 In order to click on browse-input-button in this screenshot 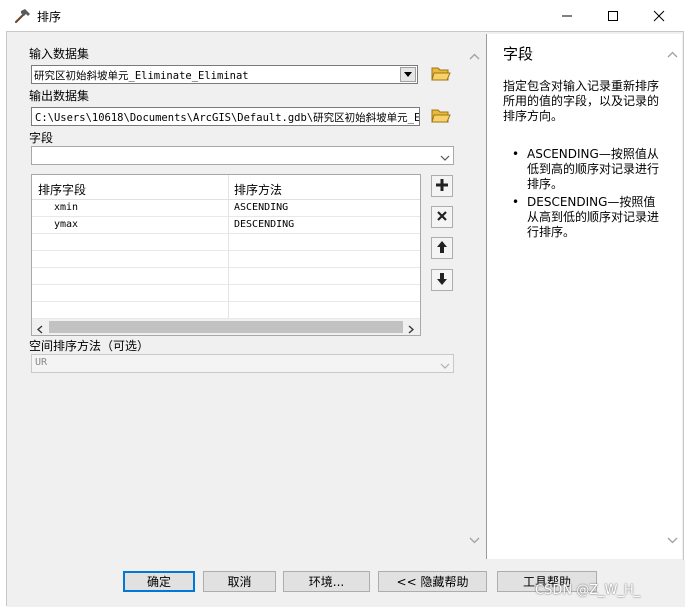, I will do `click(441, 74)`.